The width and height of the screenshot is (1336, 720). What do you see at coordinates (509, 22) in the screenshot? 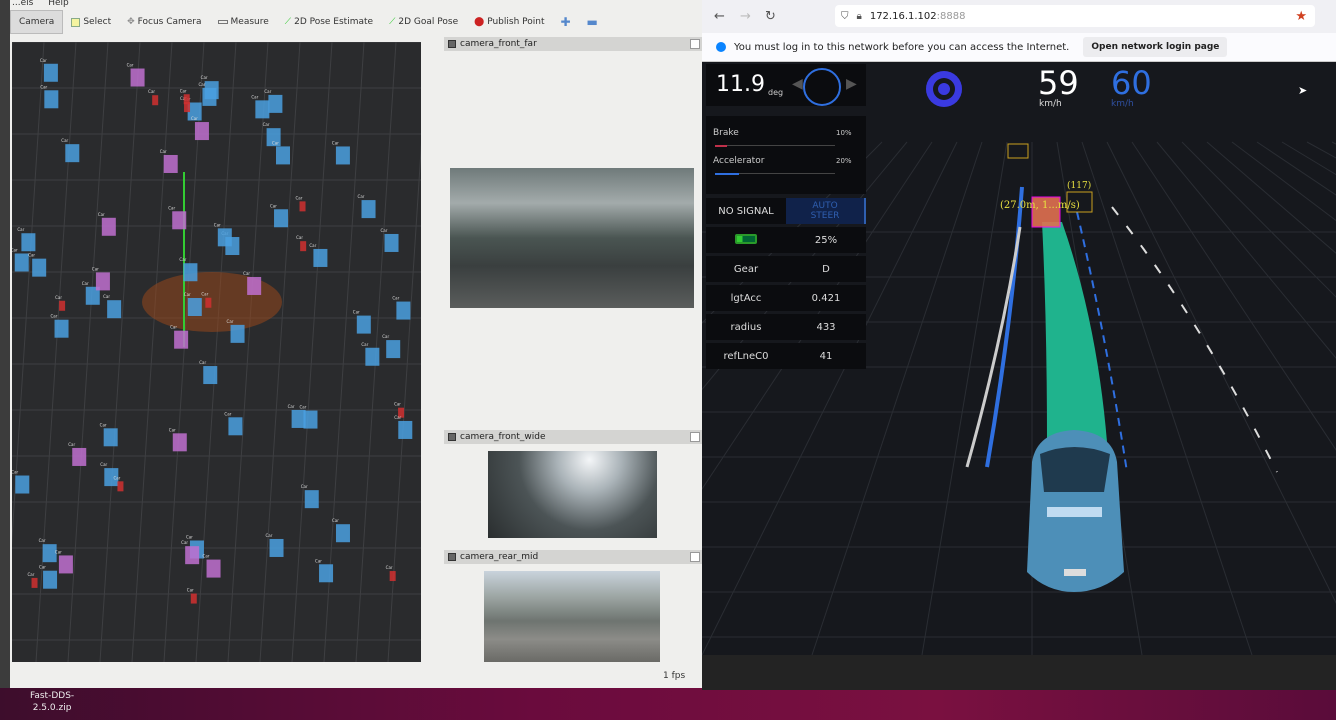
I see `tool-publish-point: ⬤ Publish Point` at bounding box center [509, 22].